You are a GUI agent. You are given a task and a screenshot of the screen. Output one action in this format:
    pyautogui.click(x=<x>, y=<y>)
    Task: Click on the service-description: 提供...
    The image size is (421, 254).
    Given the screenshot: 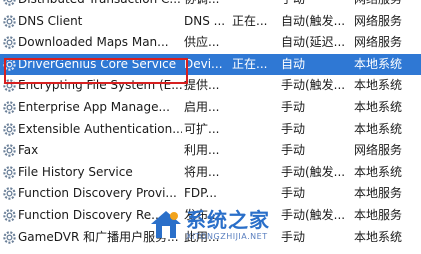 What is the action you would take?
    pyautogui.click(x=202, y=85)
    